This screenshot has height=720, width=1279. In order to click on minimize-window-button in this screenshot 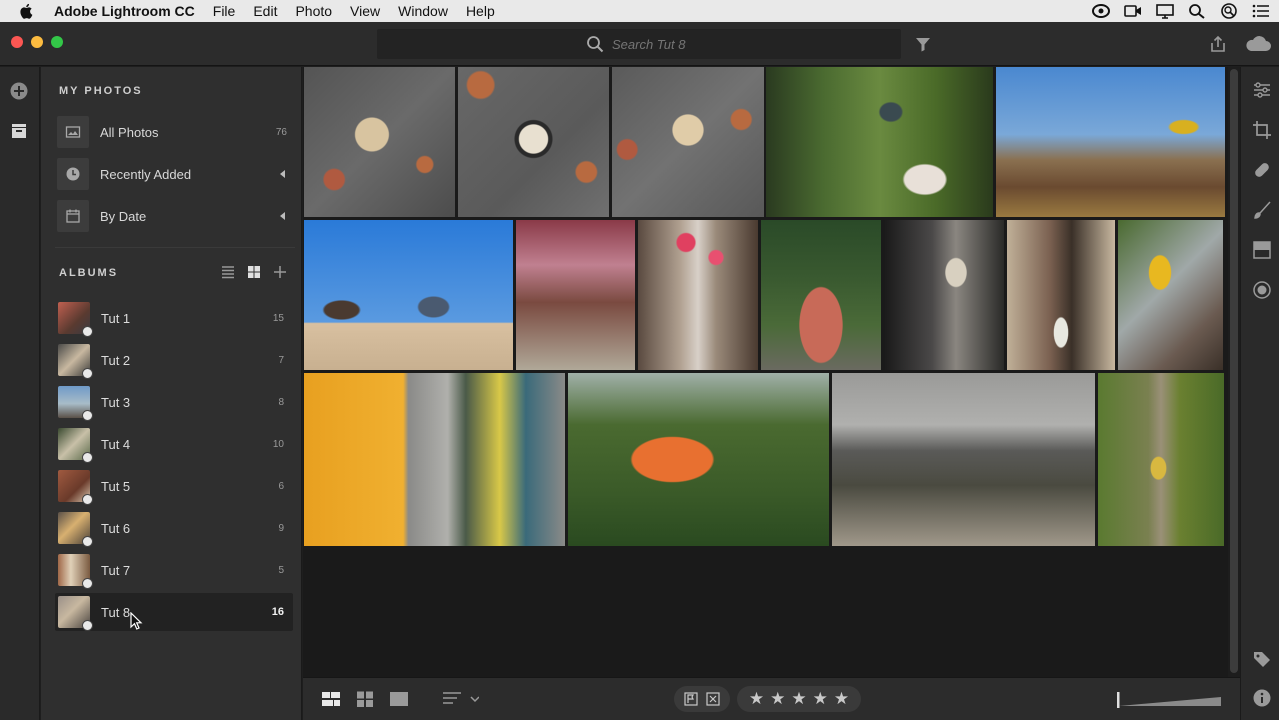, I will do `click(37, 42)`.